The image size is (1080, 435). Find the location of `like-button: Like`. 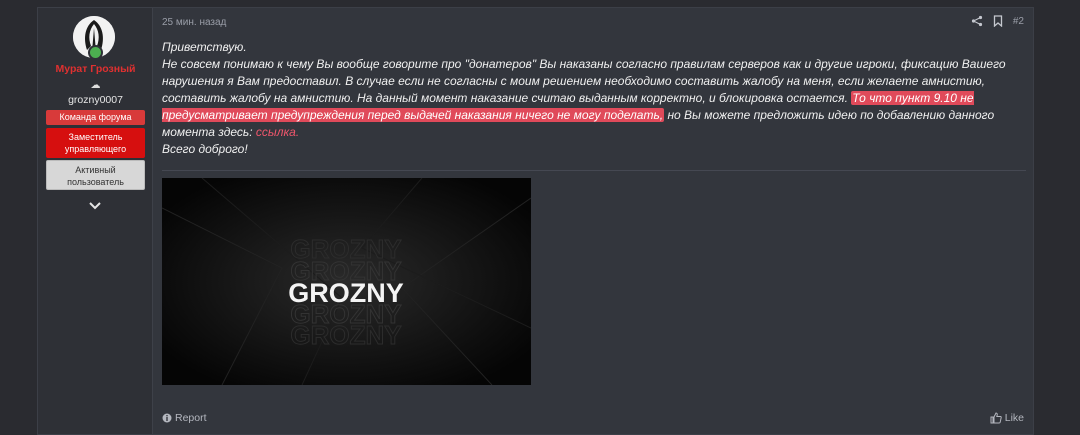

like-button: Like is located at coordinates (1007, 418).